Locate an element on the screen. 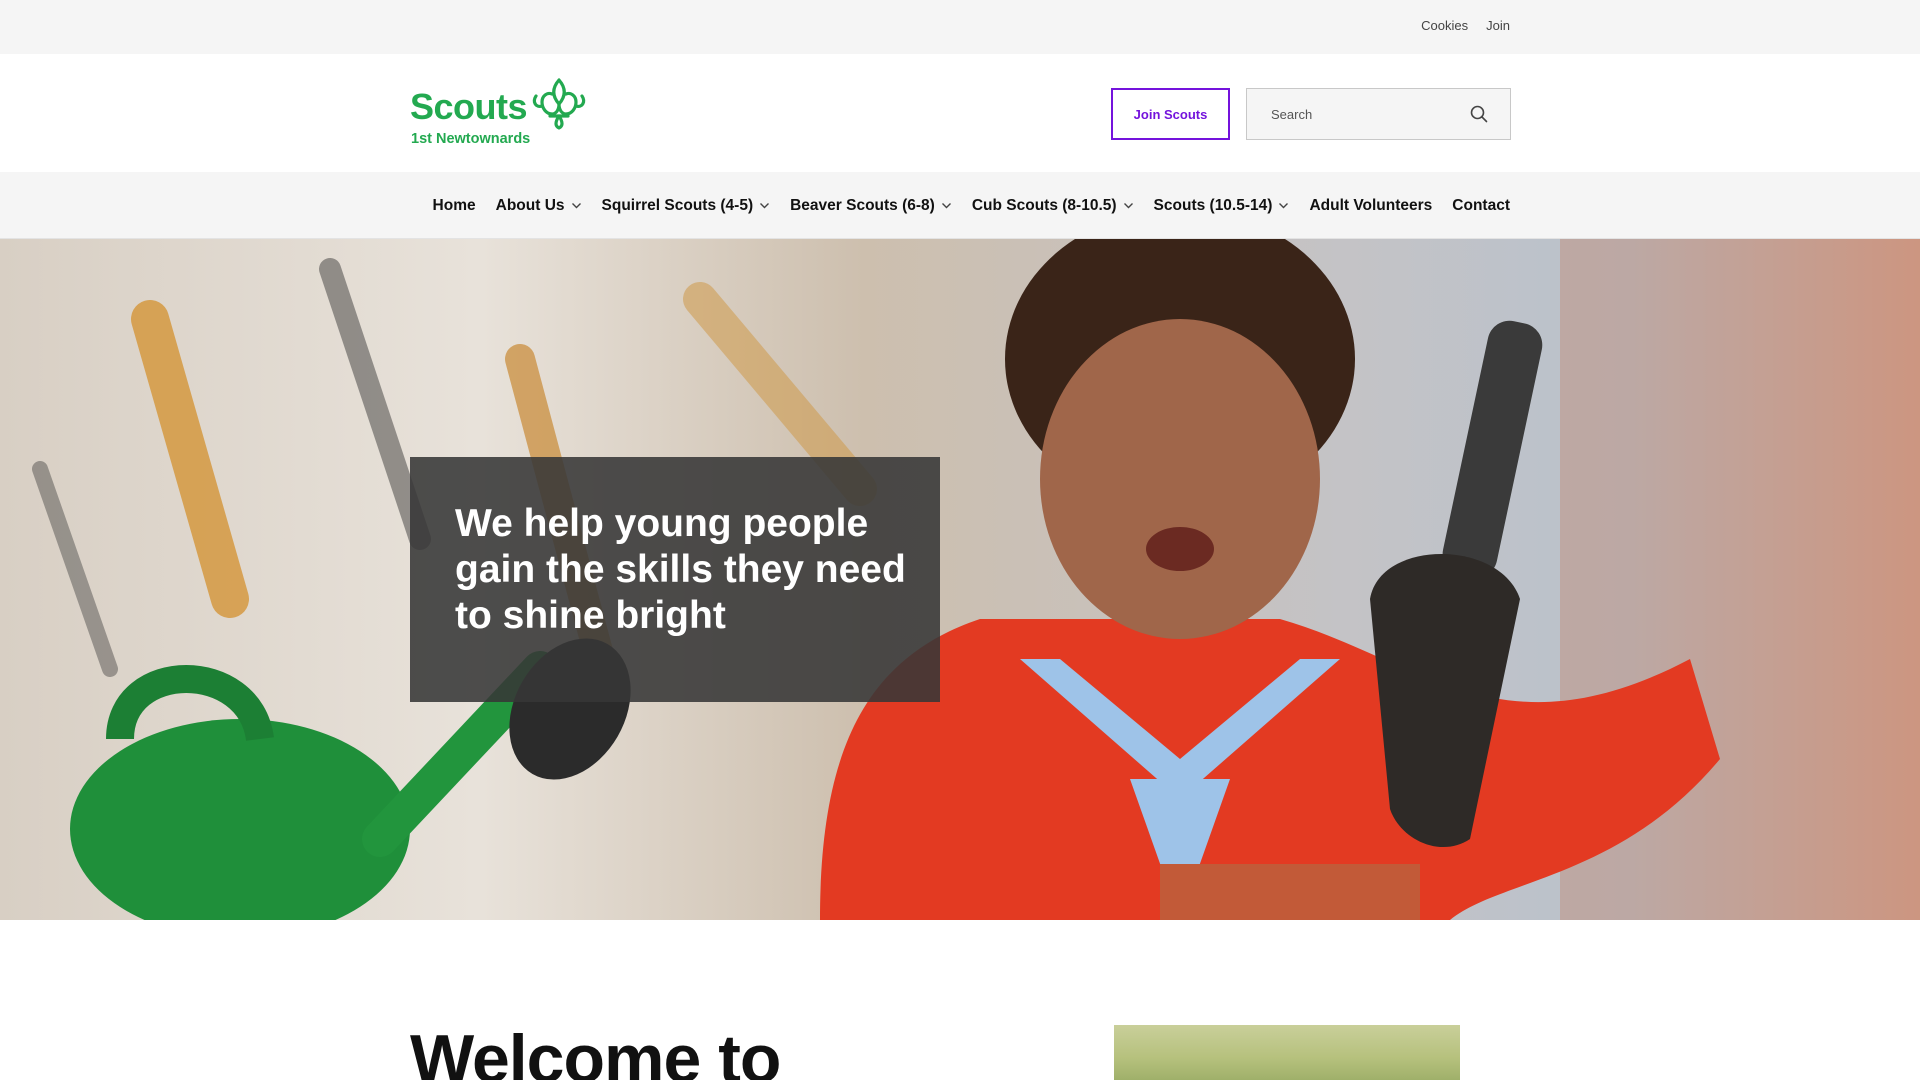 This screenshot has height=1080, width=1920. group-name: 1st Newtownards is located at coordinates (471, 139).